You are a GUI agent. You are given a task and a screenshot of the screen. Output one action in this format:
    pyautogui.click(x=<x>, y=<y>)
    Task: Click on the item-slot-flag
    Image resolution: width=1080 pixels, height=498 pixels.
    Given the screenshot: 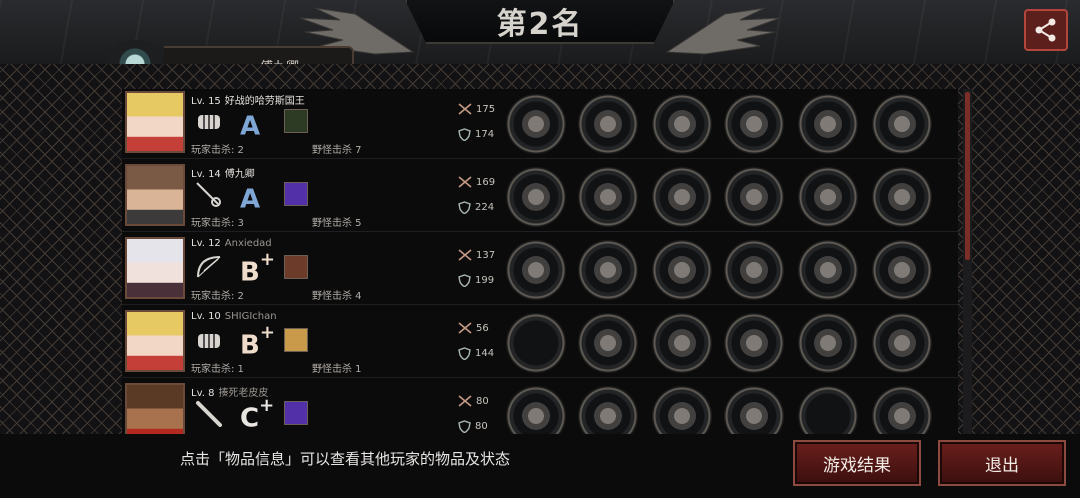 What is the action you would take?
    pyautogui.click(x=902, y=410)
    